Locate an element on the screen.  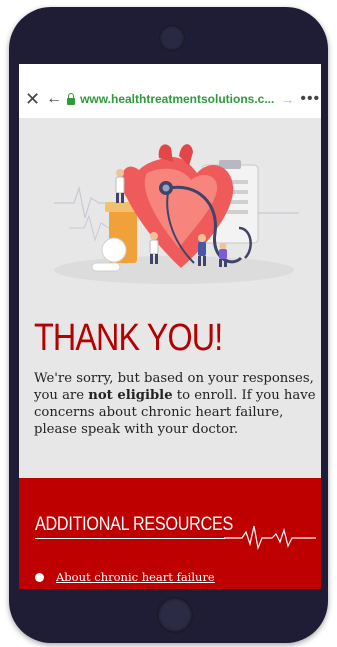
more-icon: ••• is located at coordinates (310, 99).